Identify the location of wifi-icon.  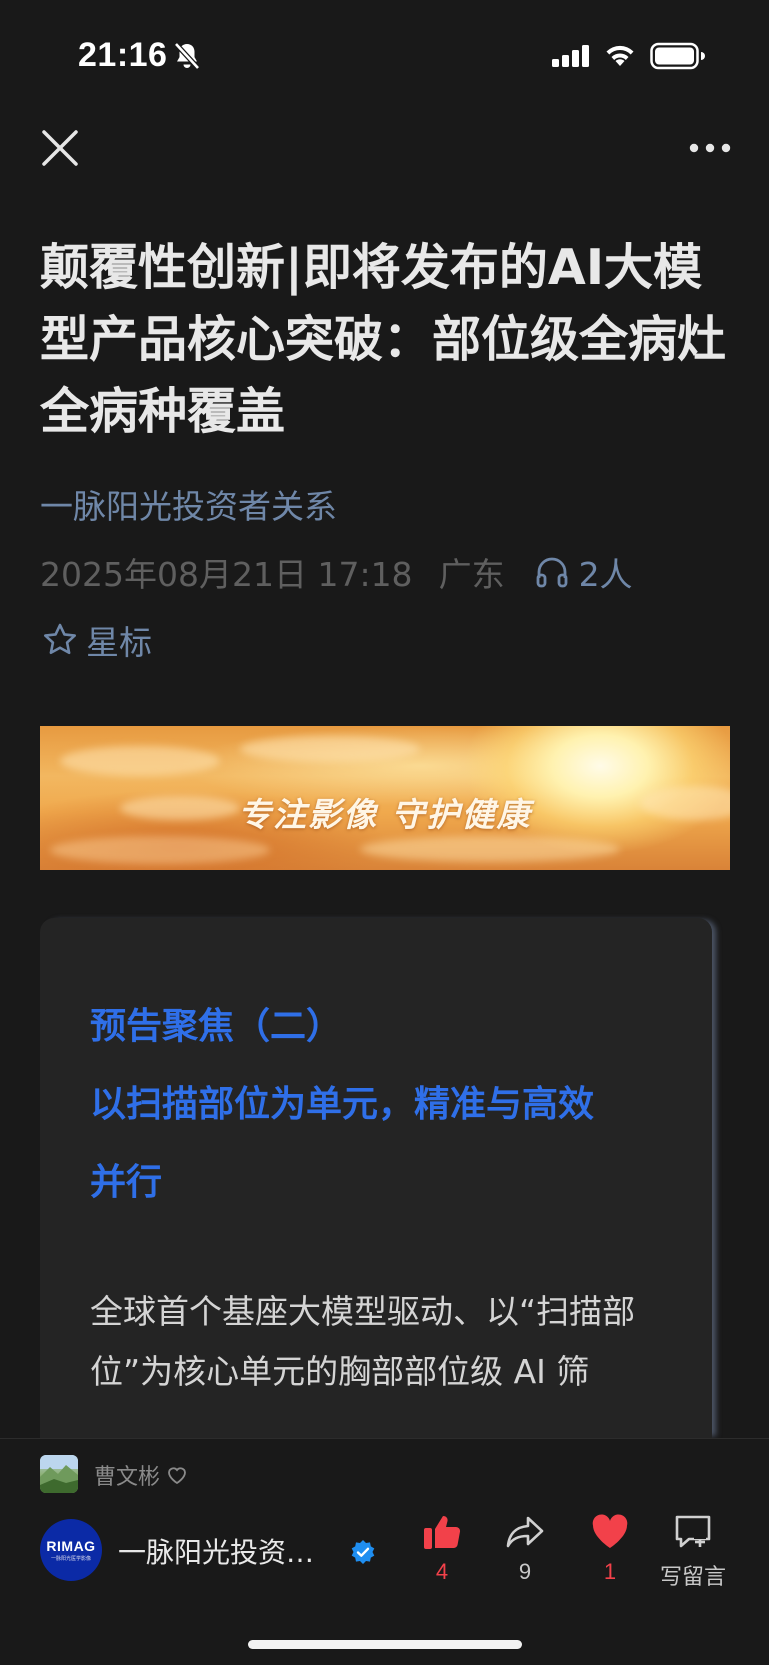
(620, 57).